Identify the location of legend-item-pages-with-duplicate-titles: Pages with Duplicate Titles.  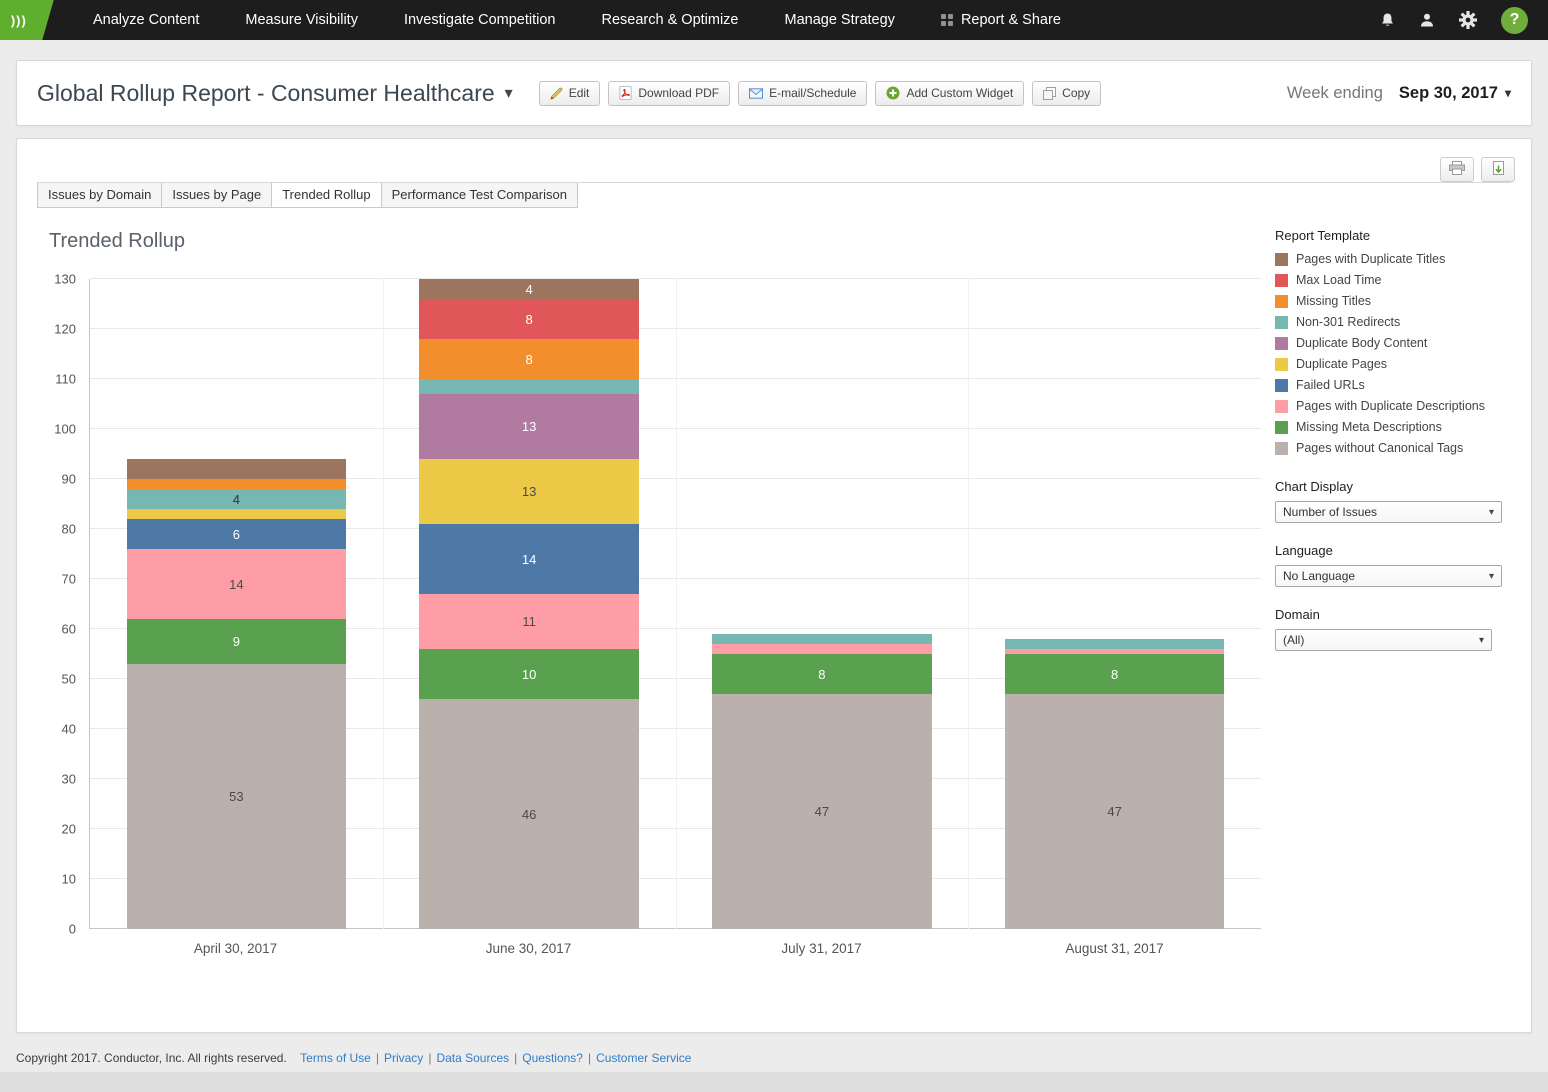
(1391, 259).